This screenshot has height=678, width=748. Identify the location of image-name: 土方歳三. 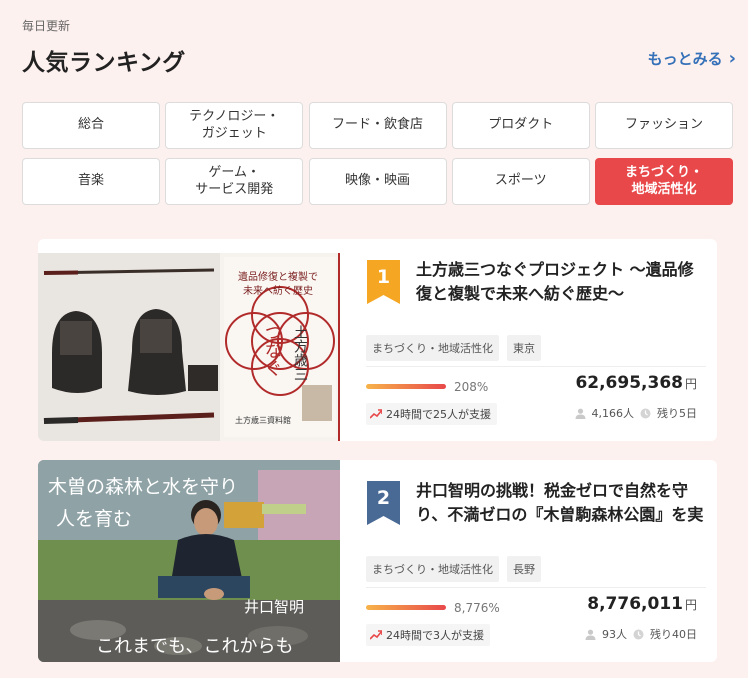
(300, 353).